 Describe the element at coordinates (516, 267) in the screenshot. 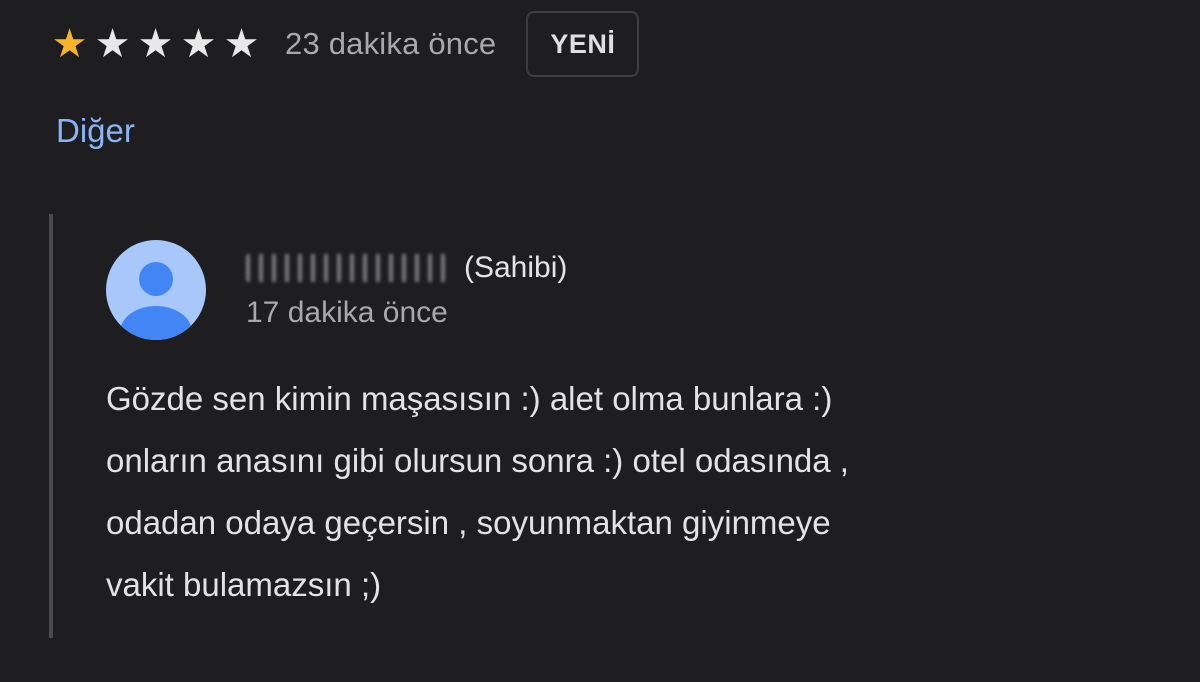

I see `owner-tag: (Sahibi)` at that location.